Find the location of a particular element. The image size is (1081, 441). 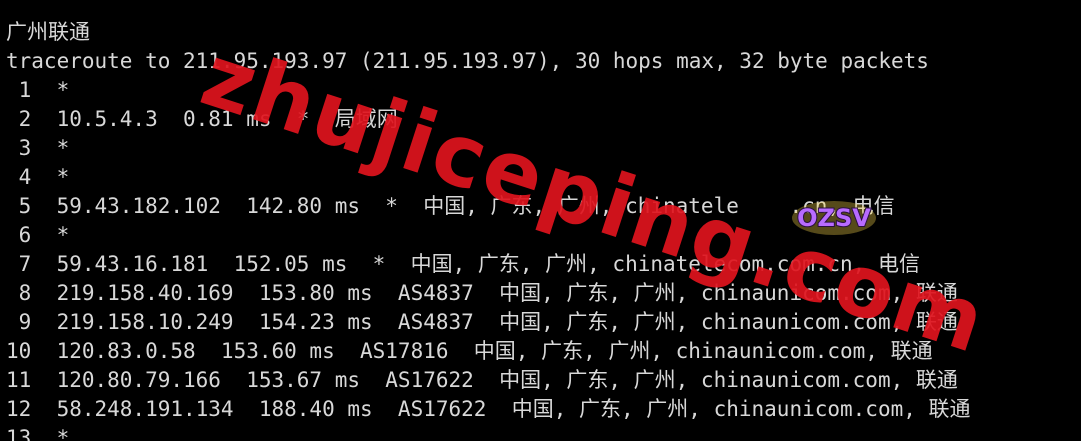

hop-row: 3 * is located at coordinates (38, 148).